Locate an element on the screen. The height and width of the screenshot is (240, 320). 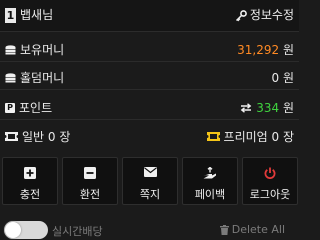
trash-icon is located at coordinates (224, 229).